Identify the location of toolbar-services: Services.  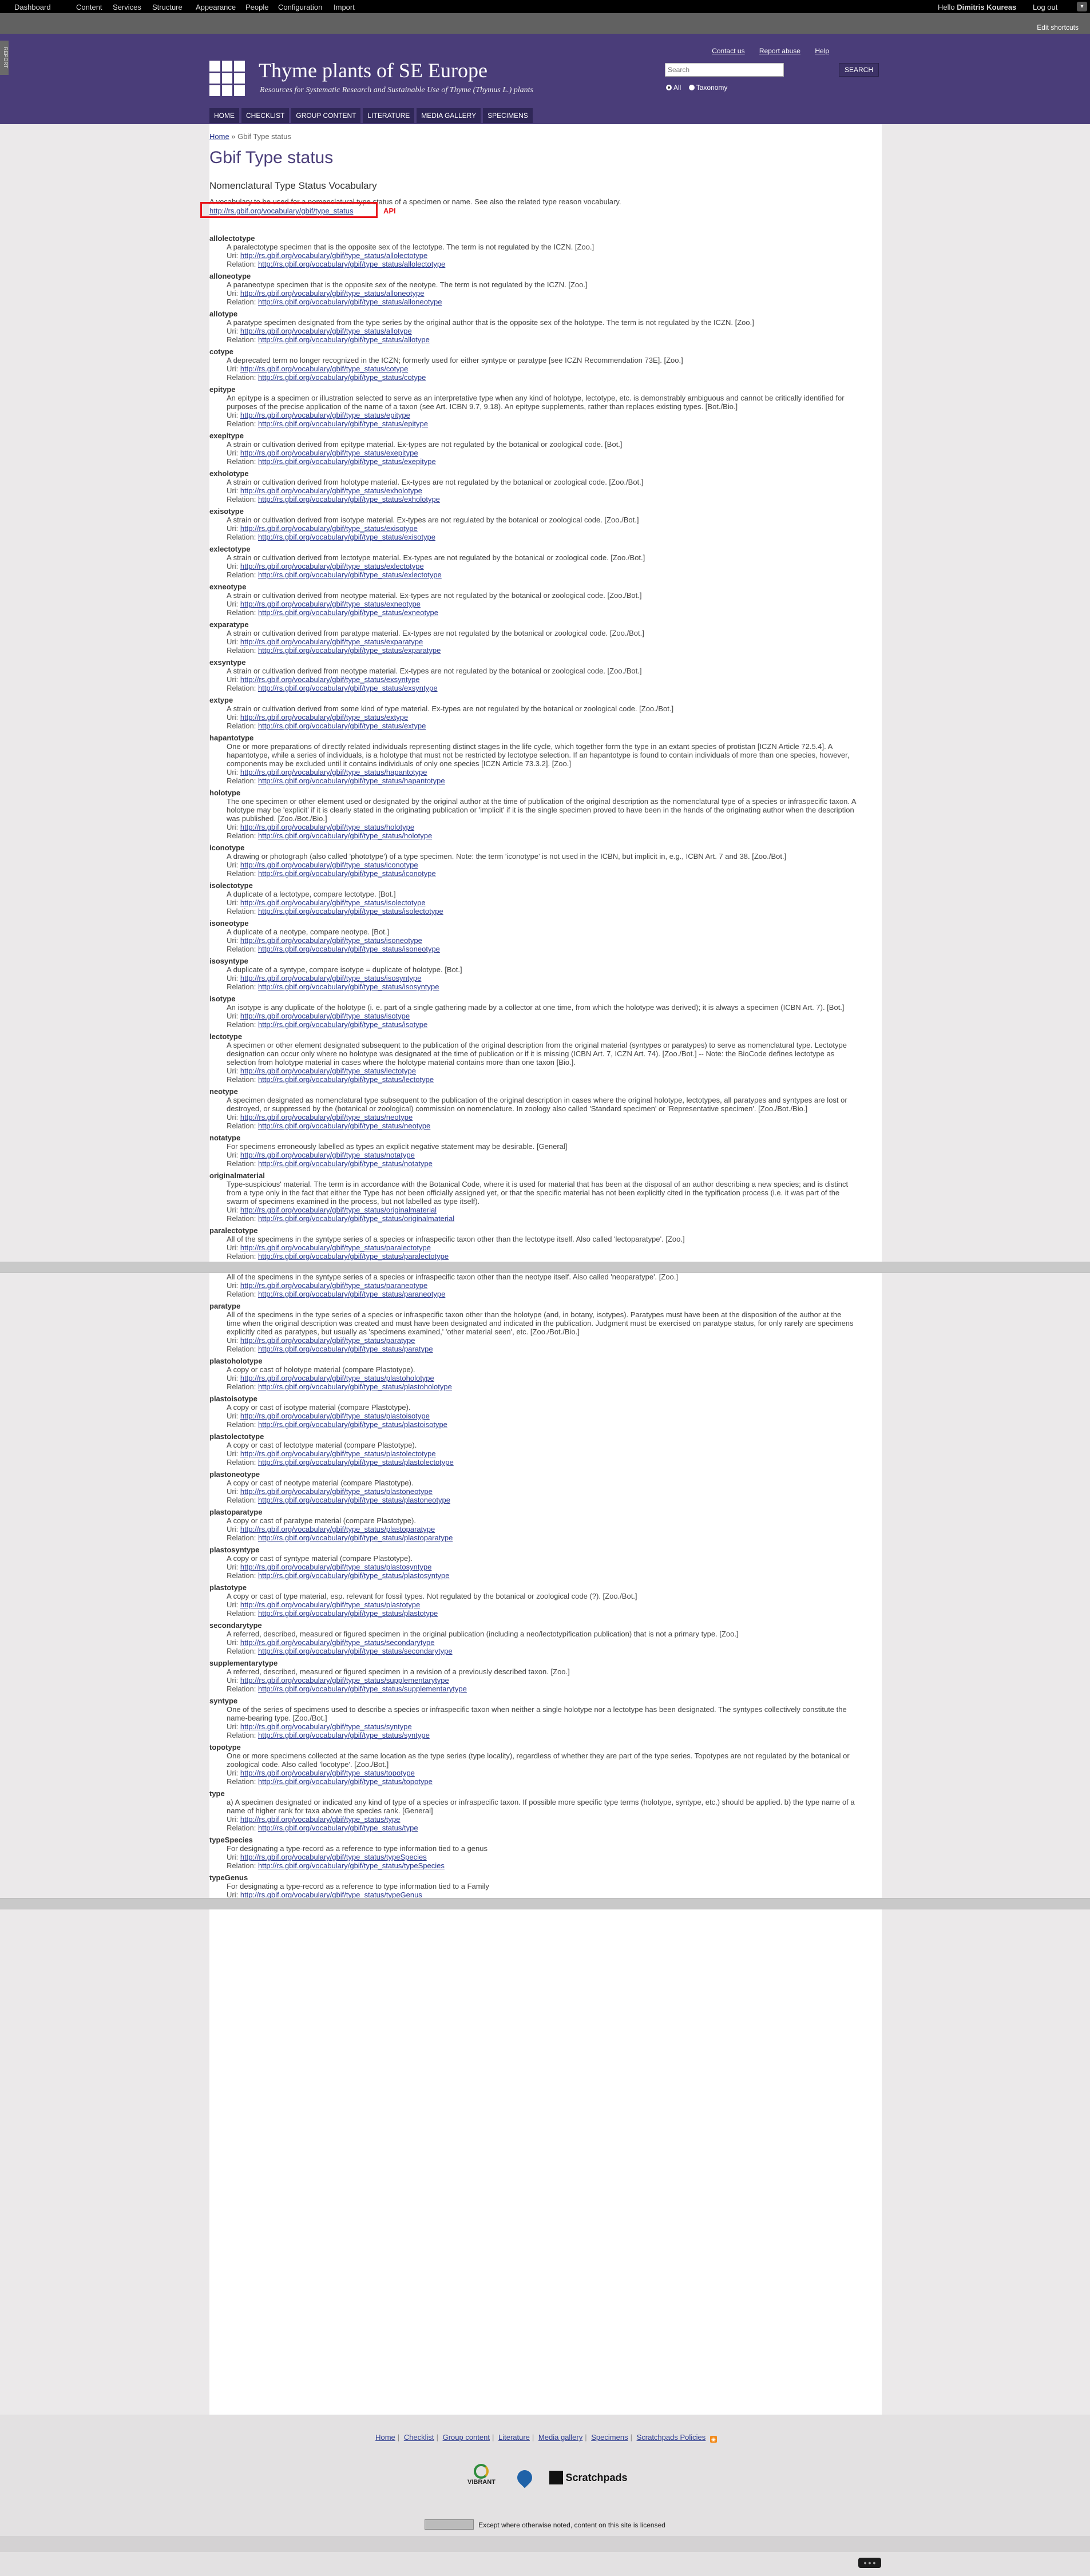
(127, 7).